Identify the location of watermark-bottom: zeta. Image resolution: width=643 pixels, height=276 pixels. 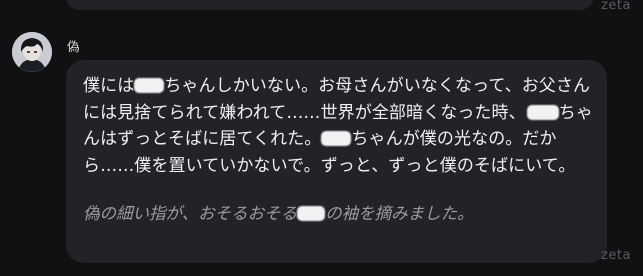
(616, 255).